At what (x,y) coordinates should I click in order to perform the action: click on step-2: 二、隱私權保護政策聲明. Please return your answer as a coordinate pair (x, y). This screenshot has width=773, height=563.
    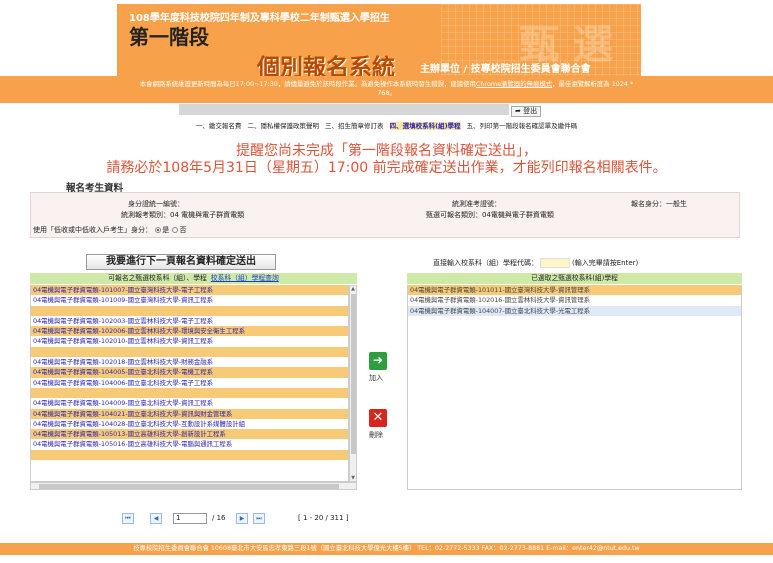
    Looking at the image, I should click on (283, 126).